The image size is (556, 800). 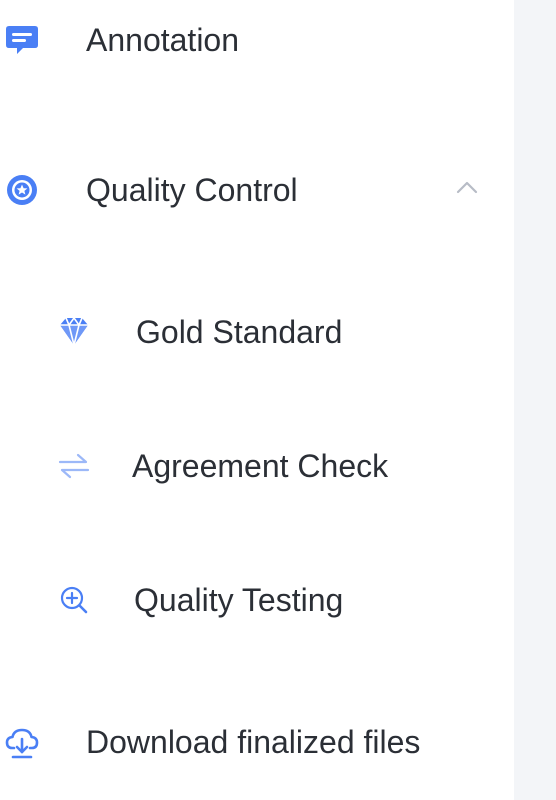 What do you see at coordinates (535, 400) in the screenshot?
I see `content-panel` at bounding box center [535, 400].